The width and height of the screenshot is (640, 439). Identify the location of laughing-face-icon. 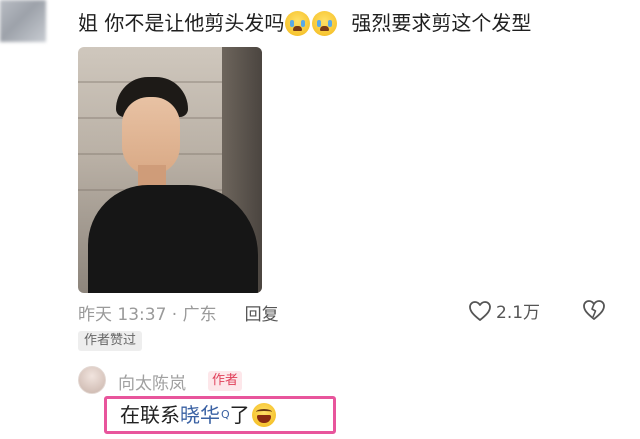
(263, 415).